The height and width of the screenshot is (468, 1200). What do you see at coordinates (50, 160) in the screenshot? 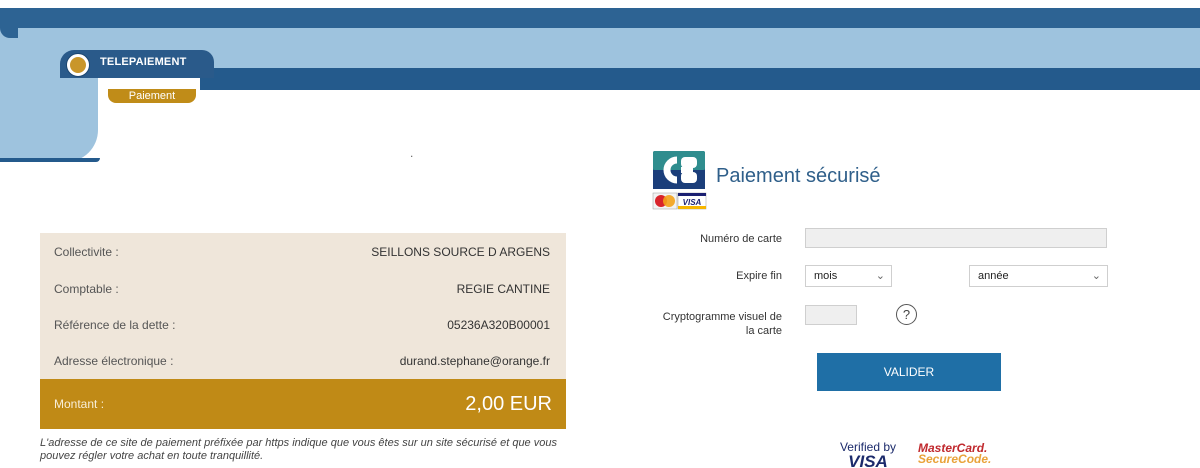
I see `header-side-panel-edge` at bounding box center [50, 160].